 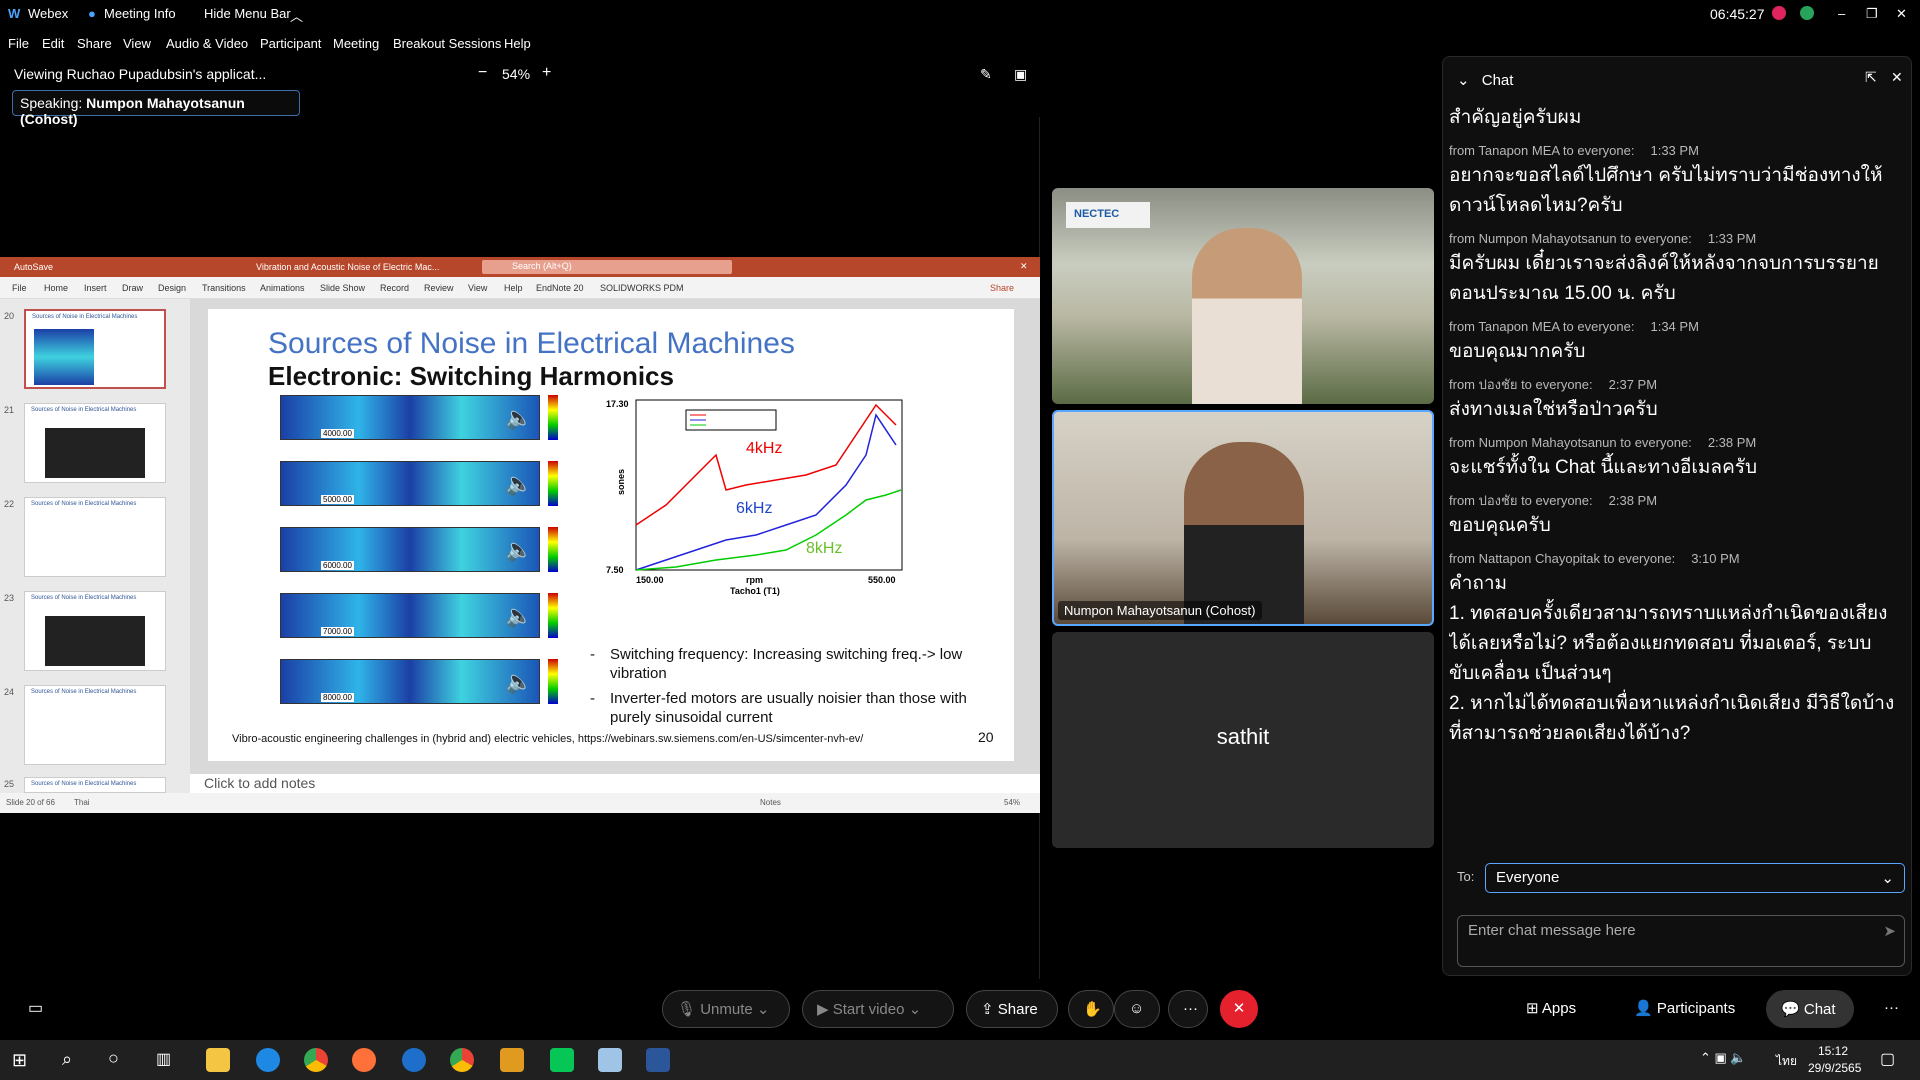 I want to click on status-notes-button: Notes, so click(x=770, y=802).